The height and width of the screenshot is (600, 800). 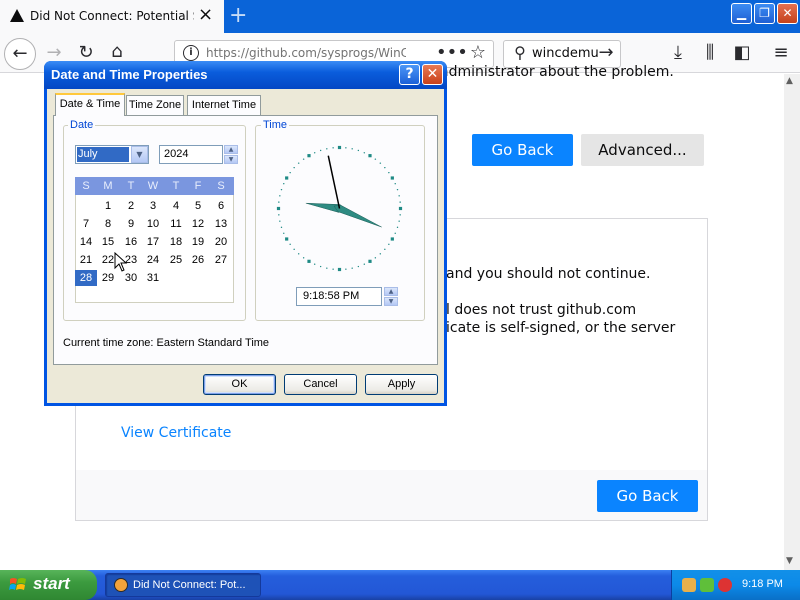 What do you see at coordinates (742, 53) in the screenshot?
I see `sidebar-icon: ◧` at bounding box center [742, 53].